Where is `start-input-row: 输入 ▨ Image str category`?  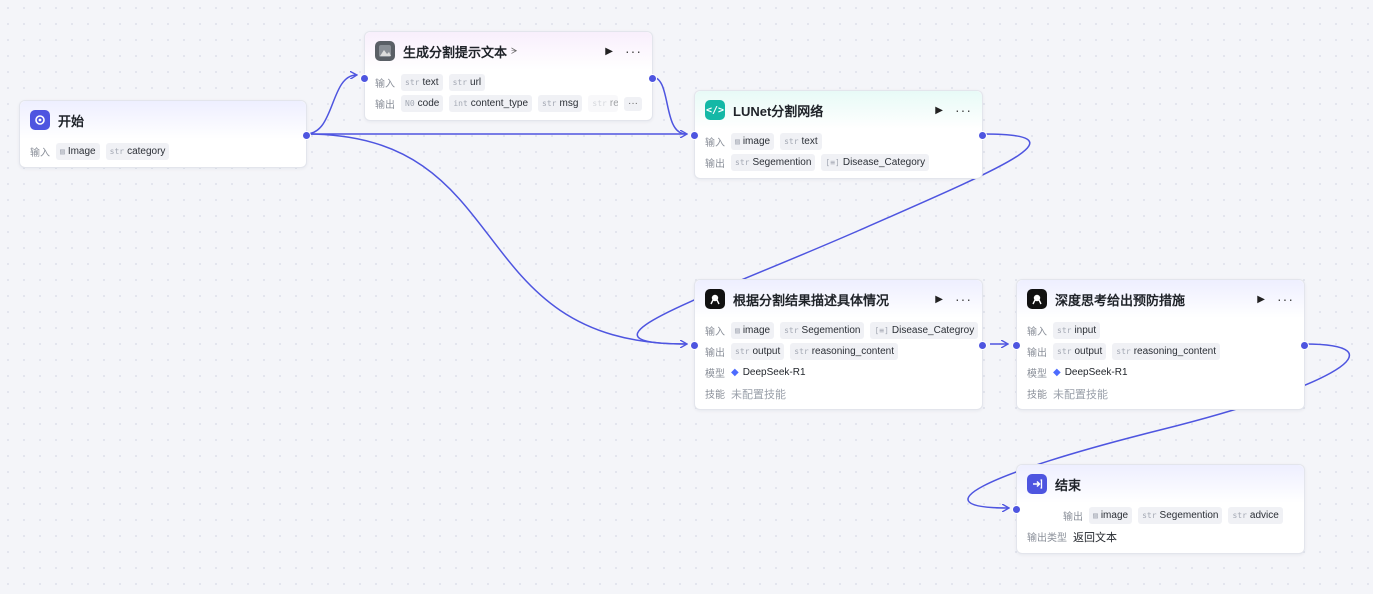 start-input-row: 输入 ▨ Image str category is located at coordinates (163, 151).